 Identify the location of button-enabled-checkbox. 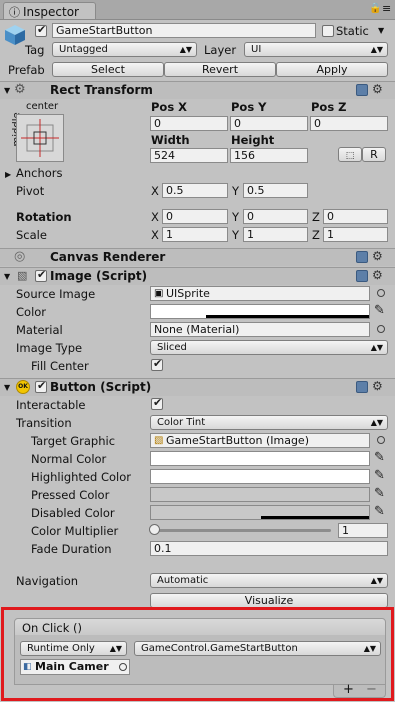
(41, 386).